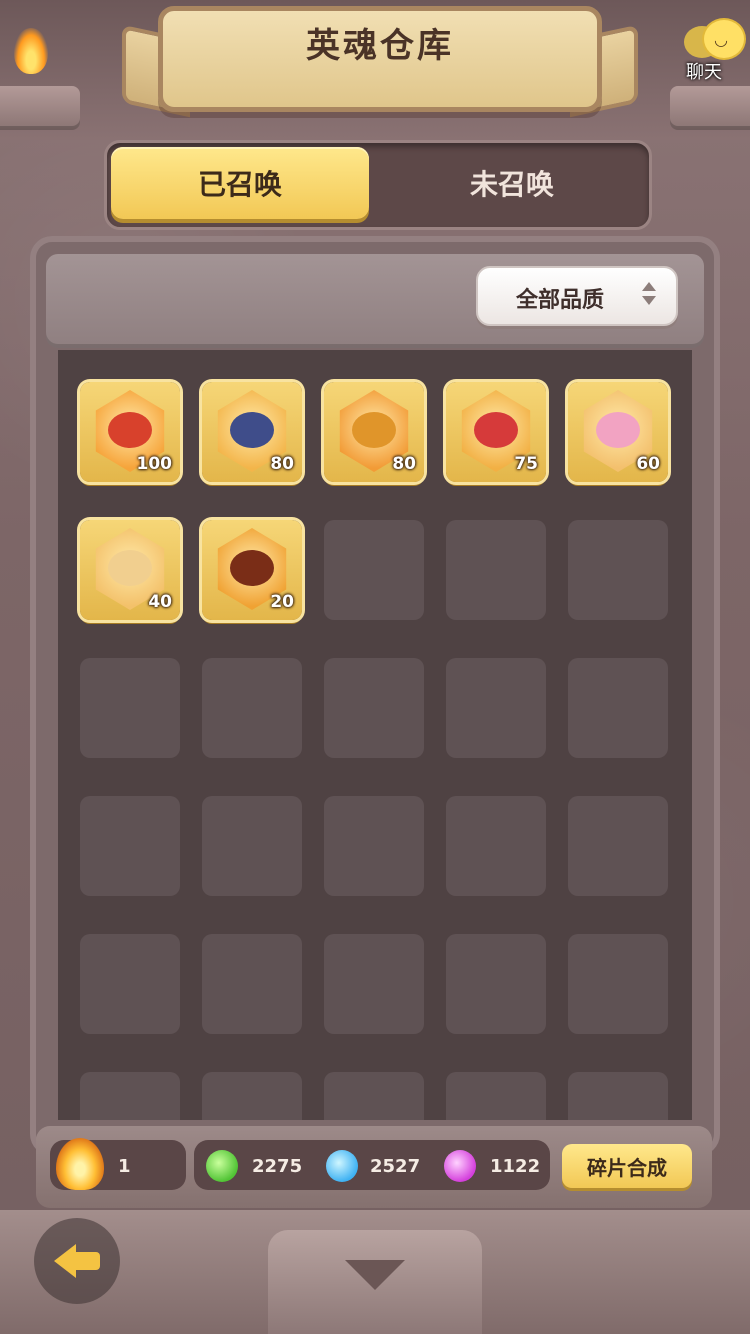 This screenshot has height=1334, width=750. I want to click on tab-summoned: 已召唤, so click(240, 183).